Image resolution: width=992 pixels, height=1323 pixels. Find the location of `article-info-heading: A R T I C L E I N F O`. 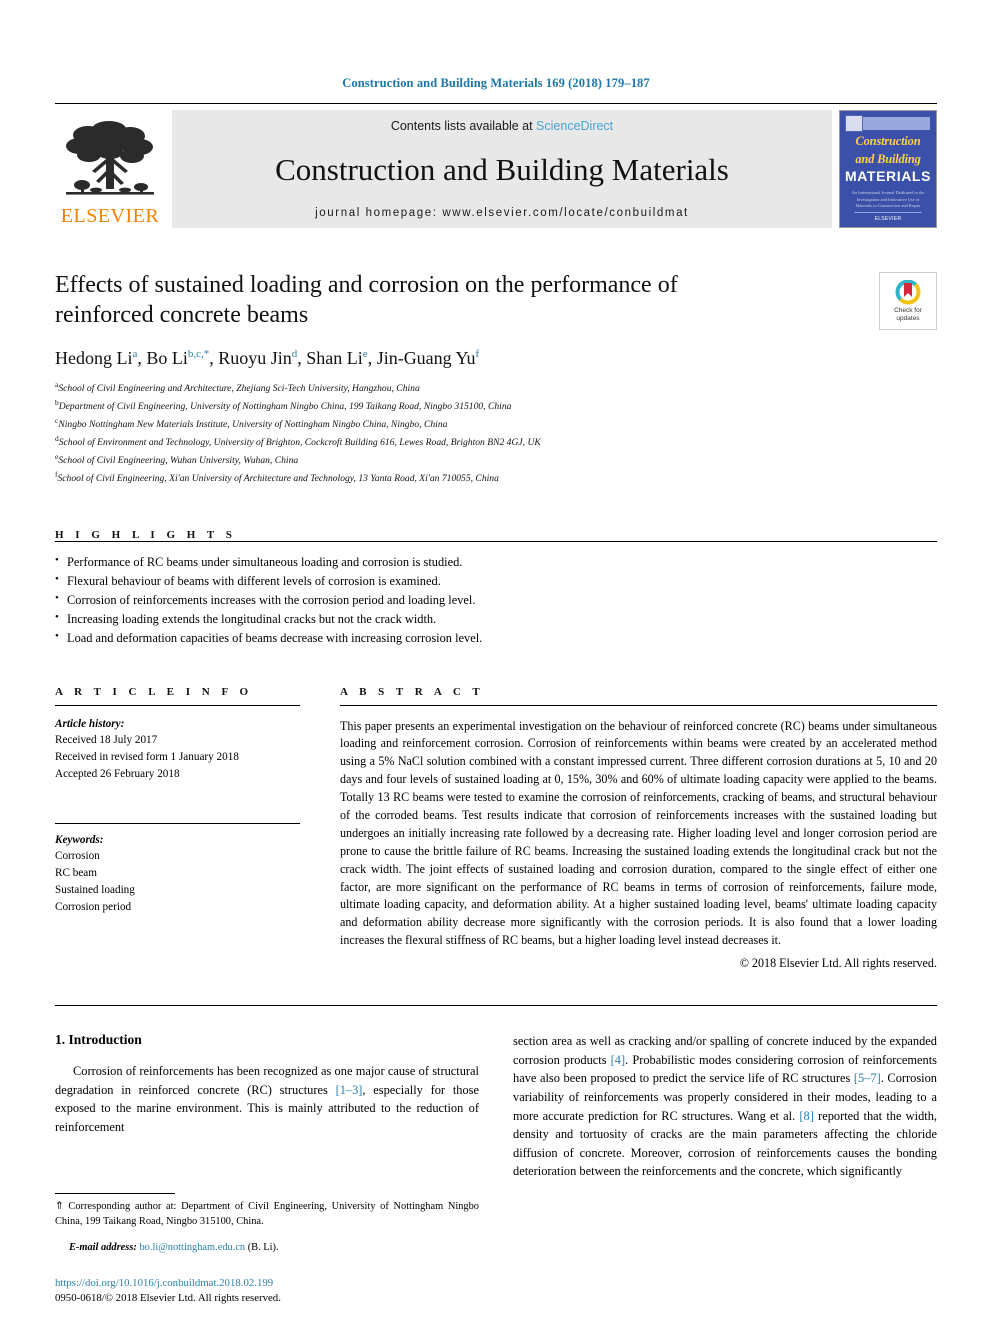

article-info-heading: A R T I C L E I N F O is located at coordinates (154, 691).